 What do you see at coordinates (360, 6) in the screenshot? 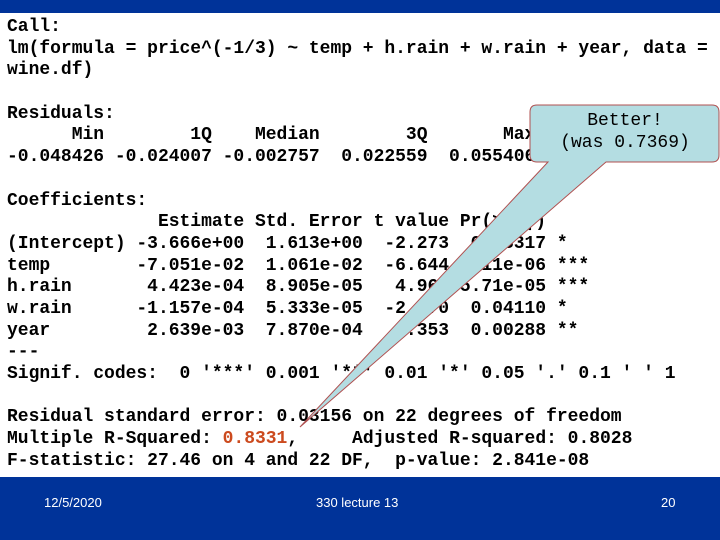
I see `top-bar` at bounding box center [360, 6].